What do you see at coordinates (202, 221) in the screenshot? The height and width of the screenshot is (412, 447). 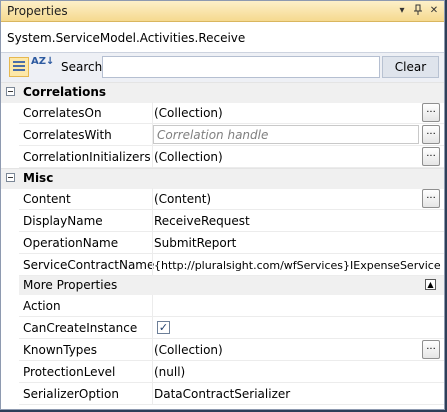 I see `property-value: ReceiveRequest` at bounding box center [202, 221].